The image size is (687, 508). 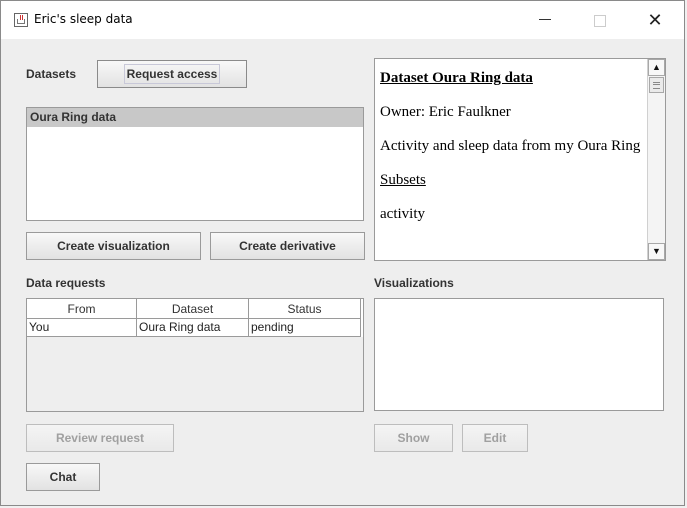 What do you see at coordinates (519, 354) in the screenshot?
I see `visualizations-list` at bounding box center [519, 354].